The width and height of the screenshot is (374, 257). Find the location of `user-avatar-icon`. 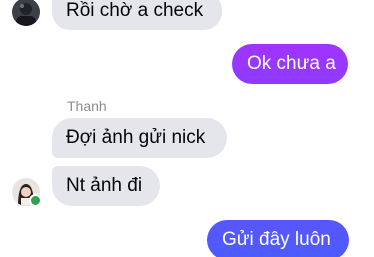

user-avatar-icon is located at coordinates (26, 13).